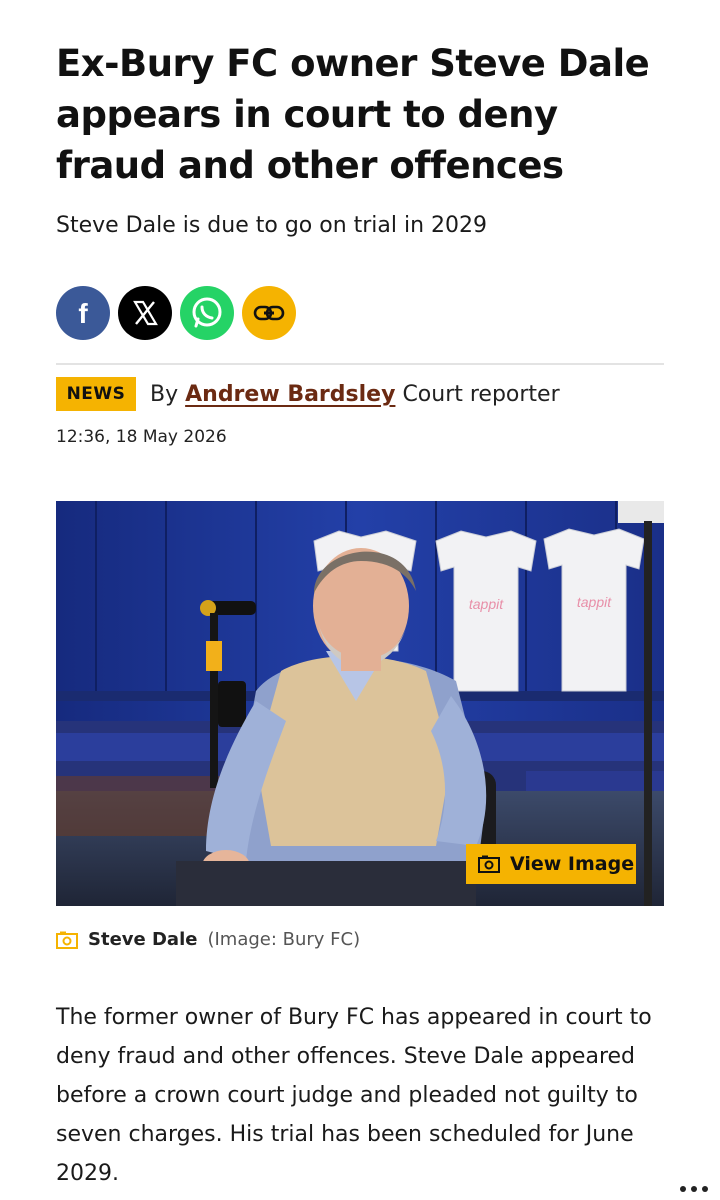  Describe the element at coordinates (594, 602) in the screenshot. I see `shirt-sponsor-text-2: tappit` at that location.